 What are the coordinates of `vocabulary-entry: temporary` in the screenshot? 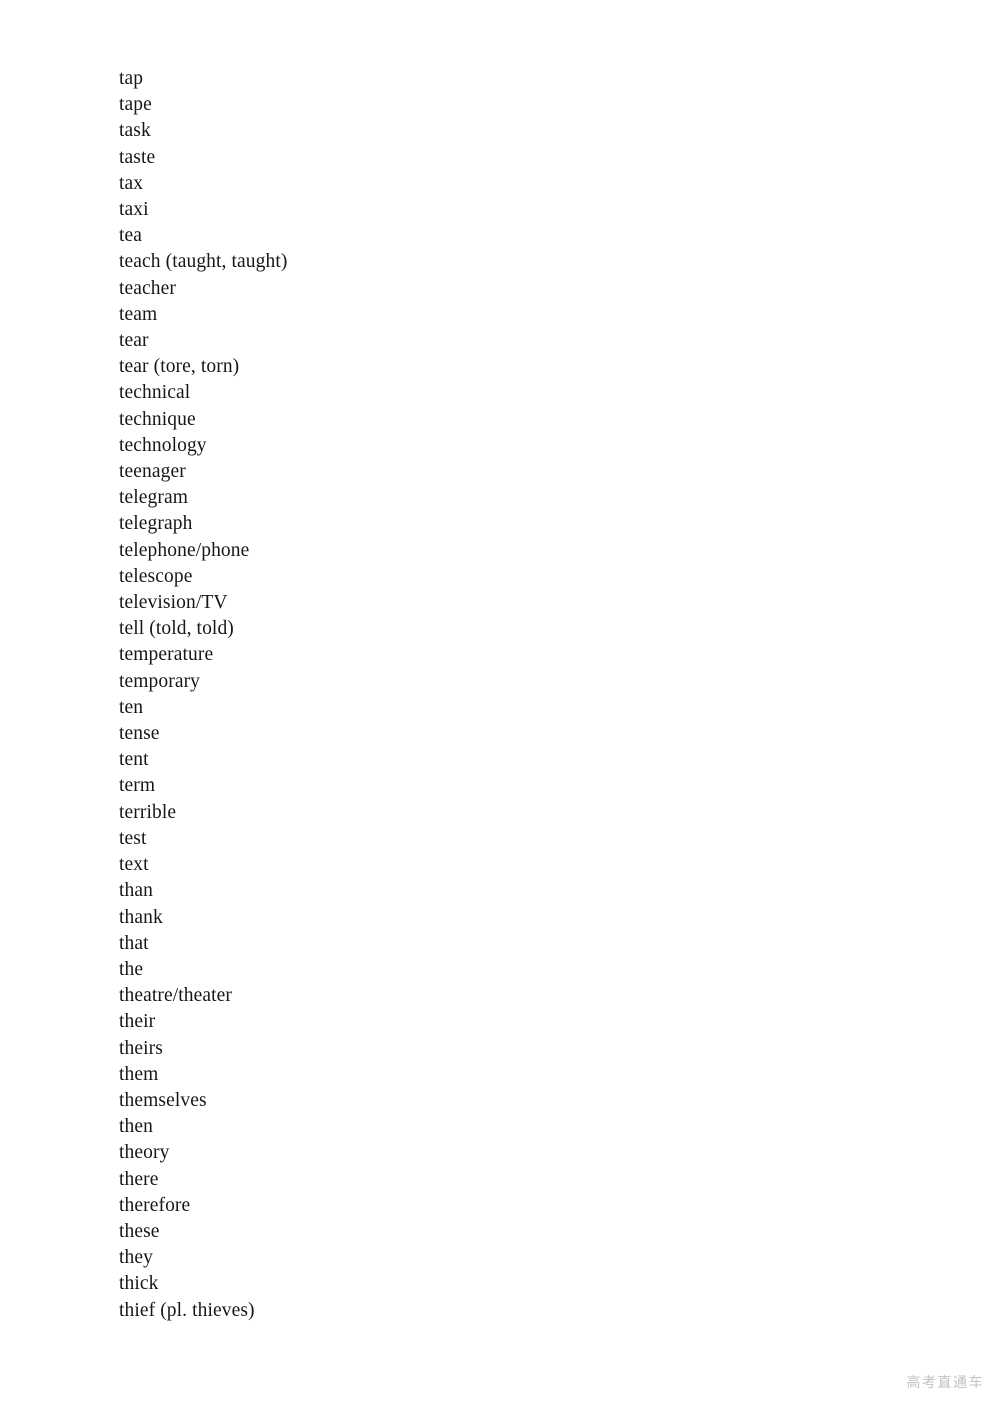 It's located at (160, 681).